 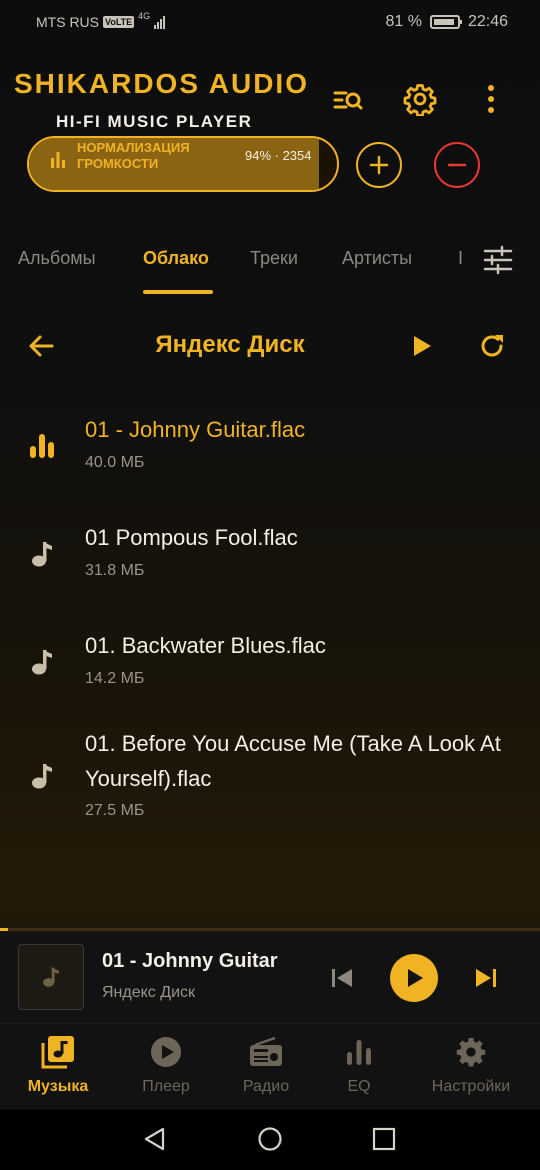 I want to click on volte-badge: VoLTE, so click(x=119, y=22).